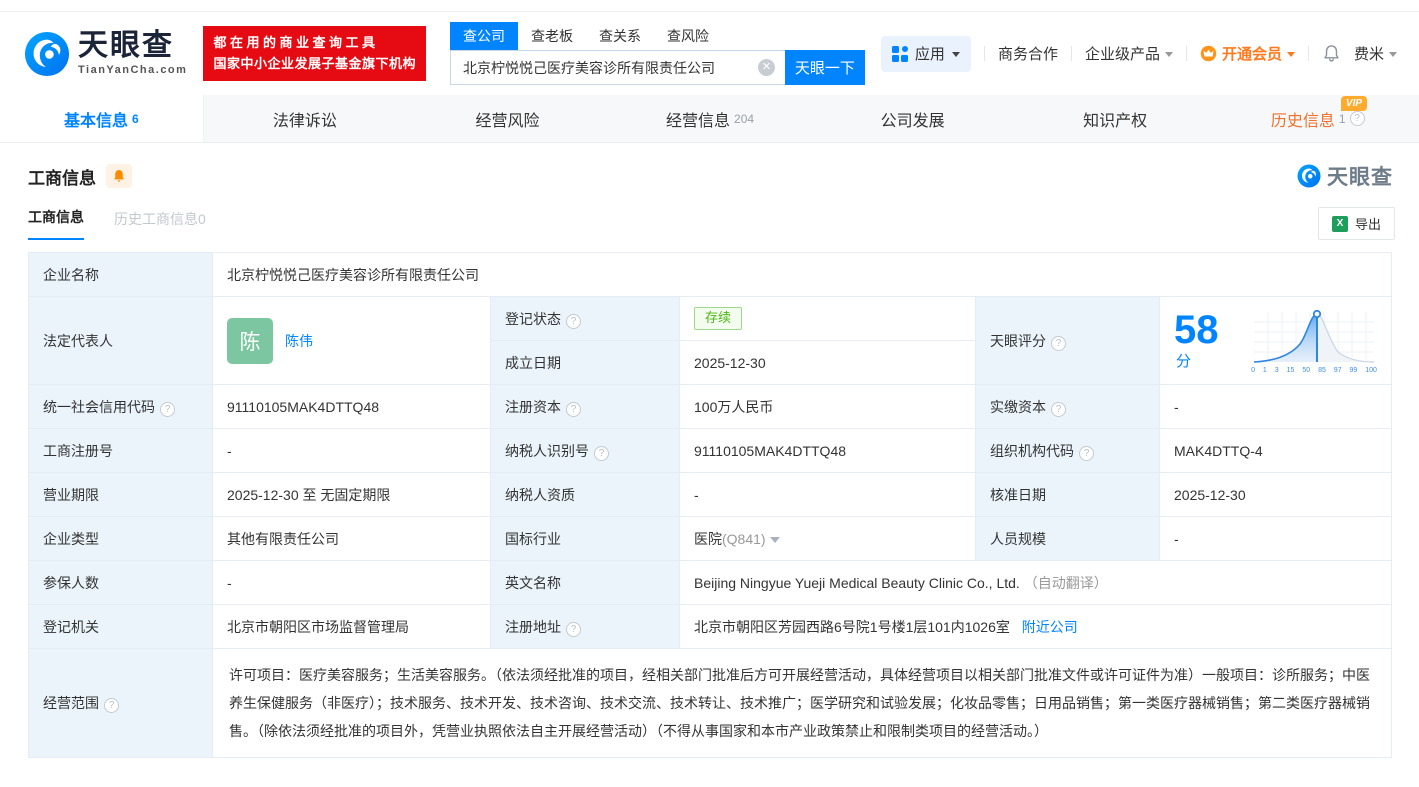 This screenshot has width=1419, height=787. What do you see at coordinates (483, 36) in the screenshot?
I see `search-tab-company: 查公司` at bounding box center [483, 36].